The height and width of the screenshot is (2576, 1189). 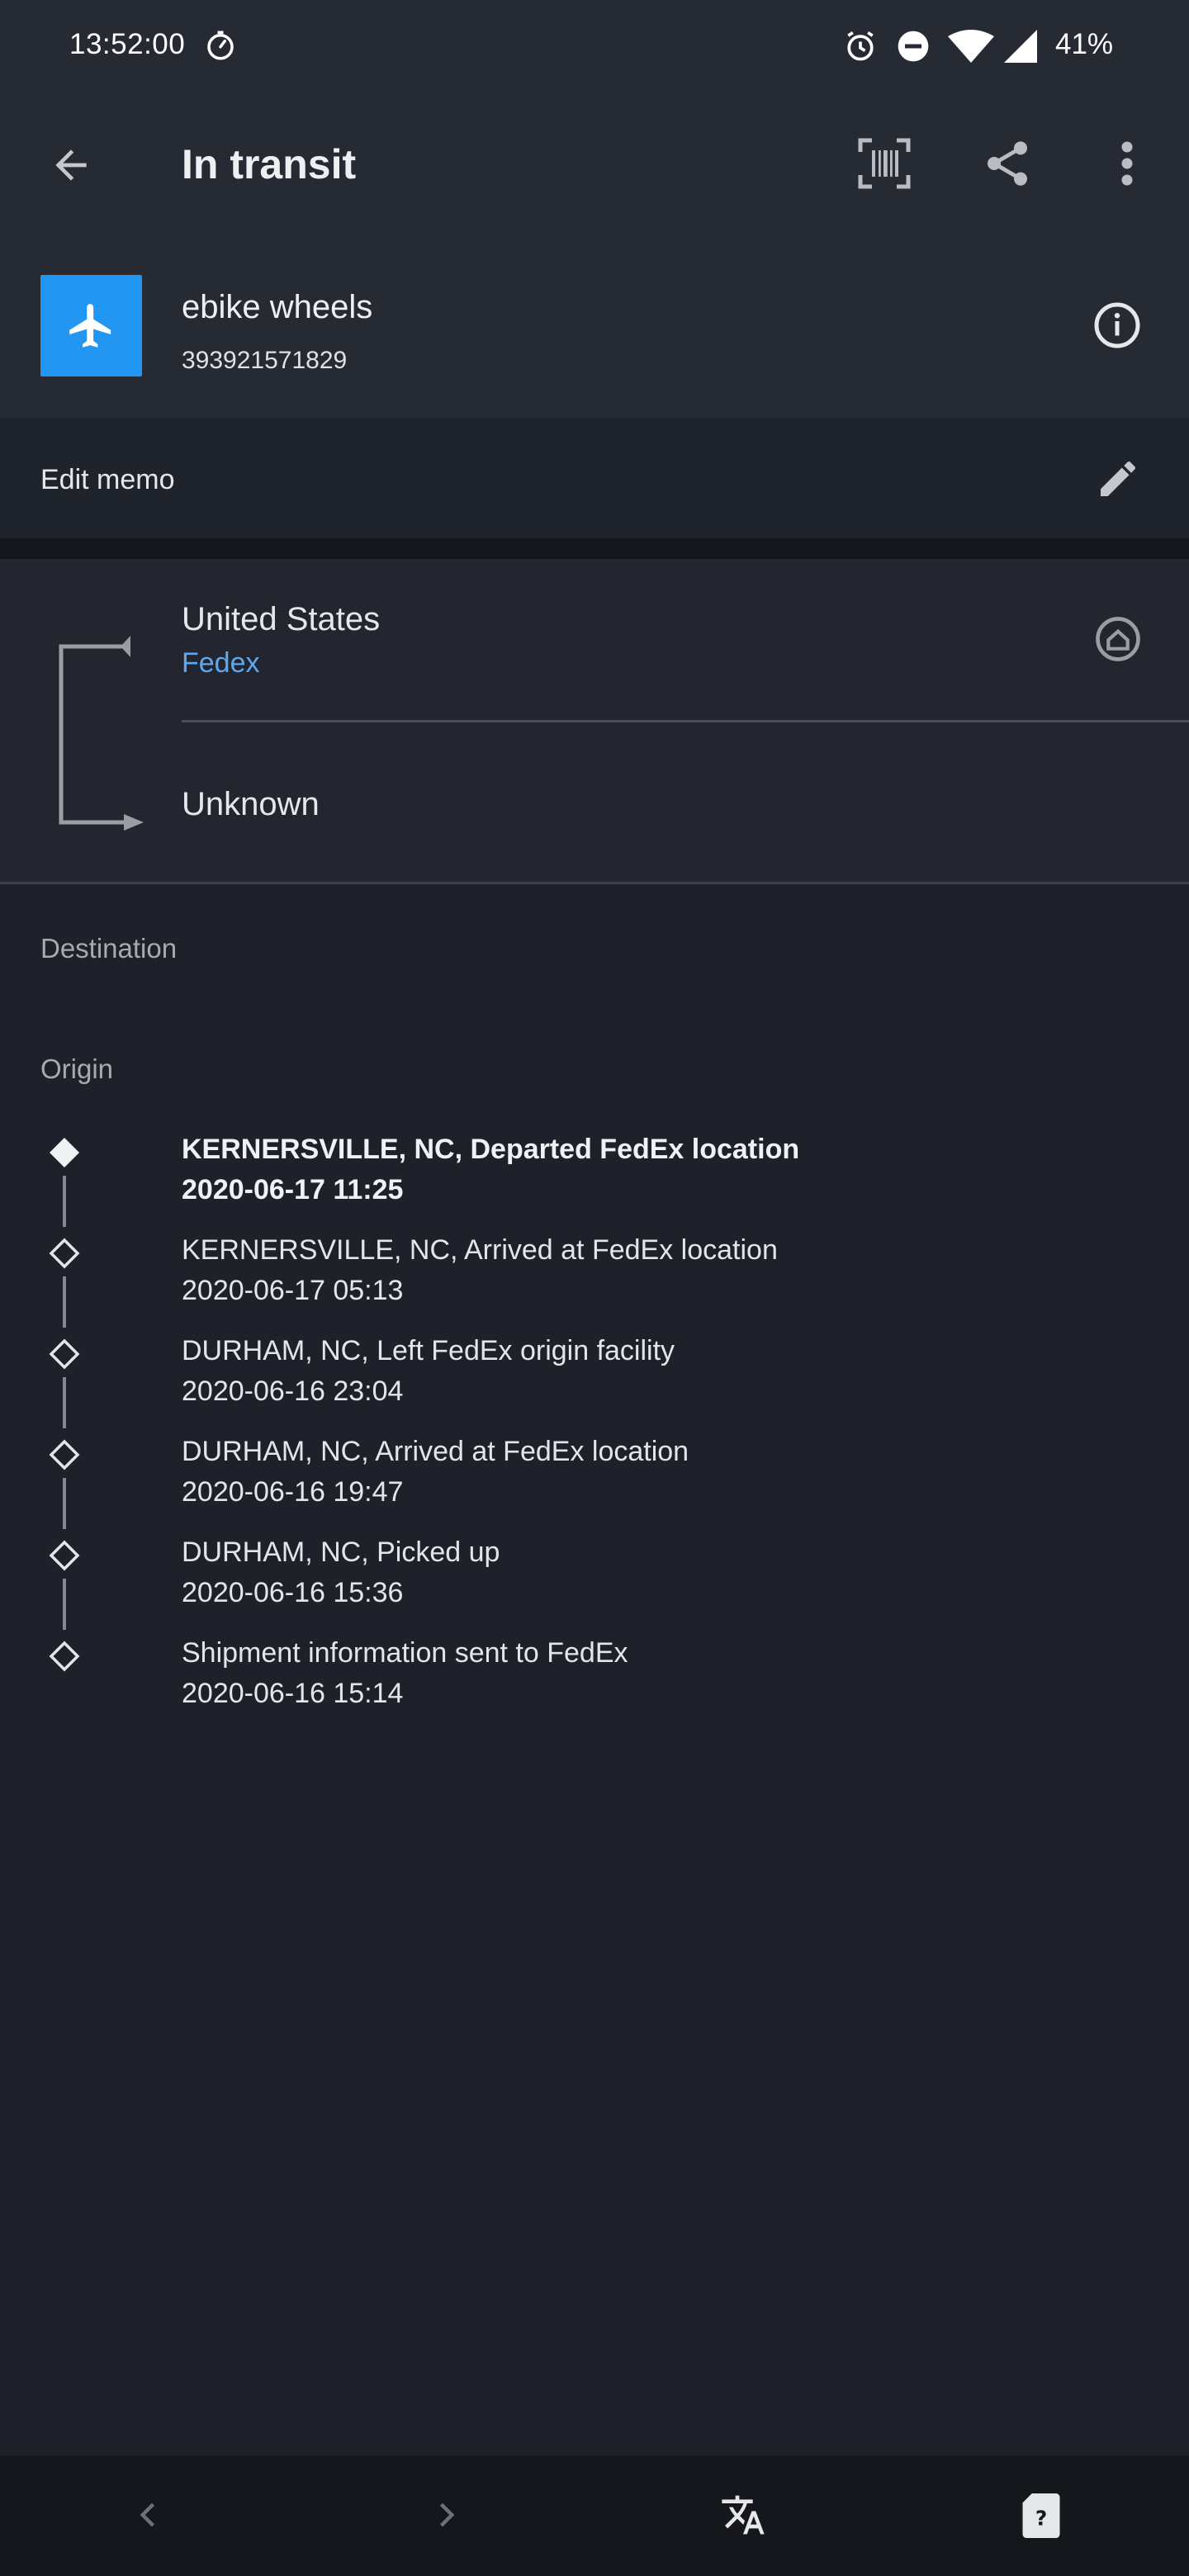 I want to click on wifi-icon, so click(x=971, y=46).